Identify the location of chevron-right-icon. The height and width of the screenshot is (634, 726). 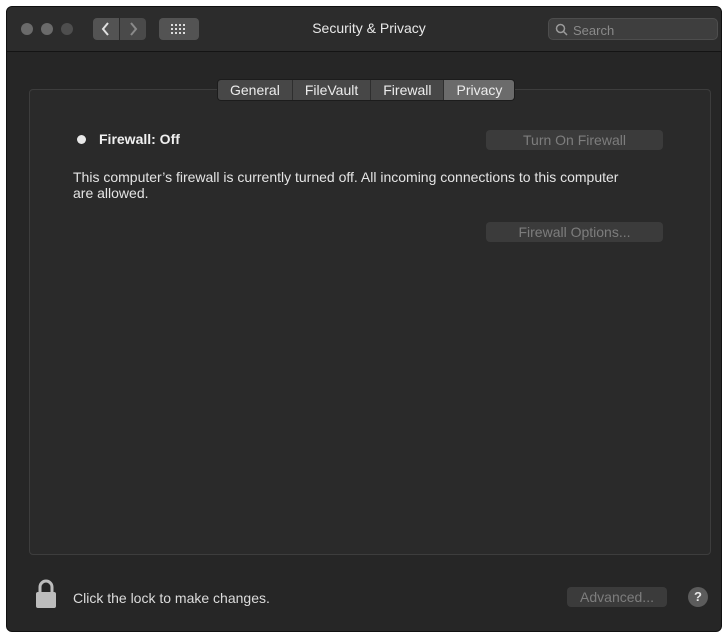
(134, 29).